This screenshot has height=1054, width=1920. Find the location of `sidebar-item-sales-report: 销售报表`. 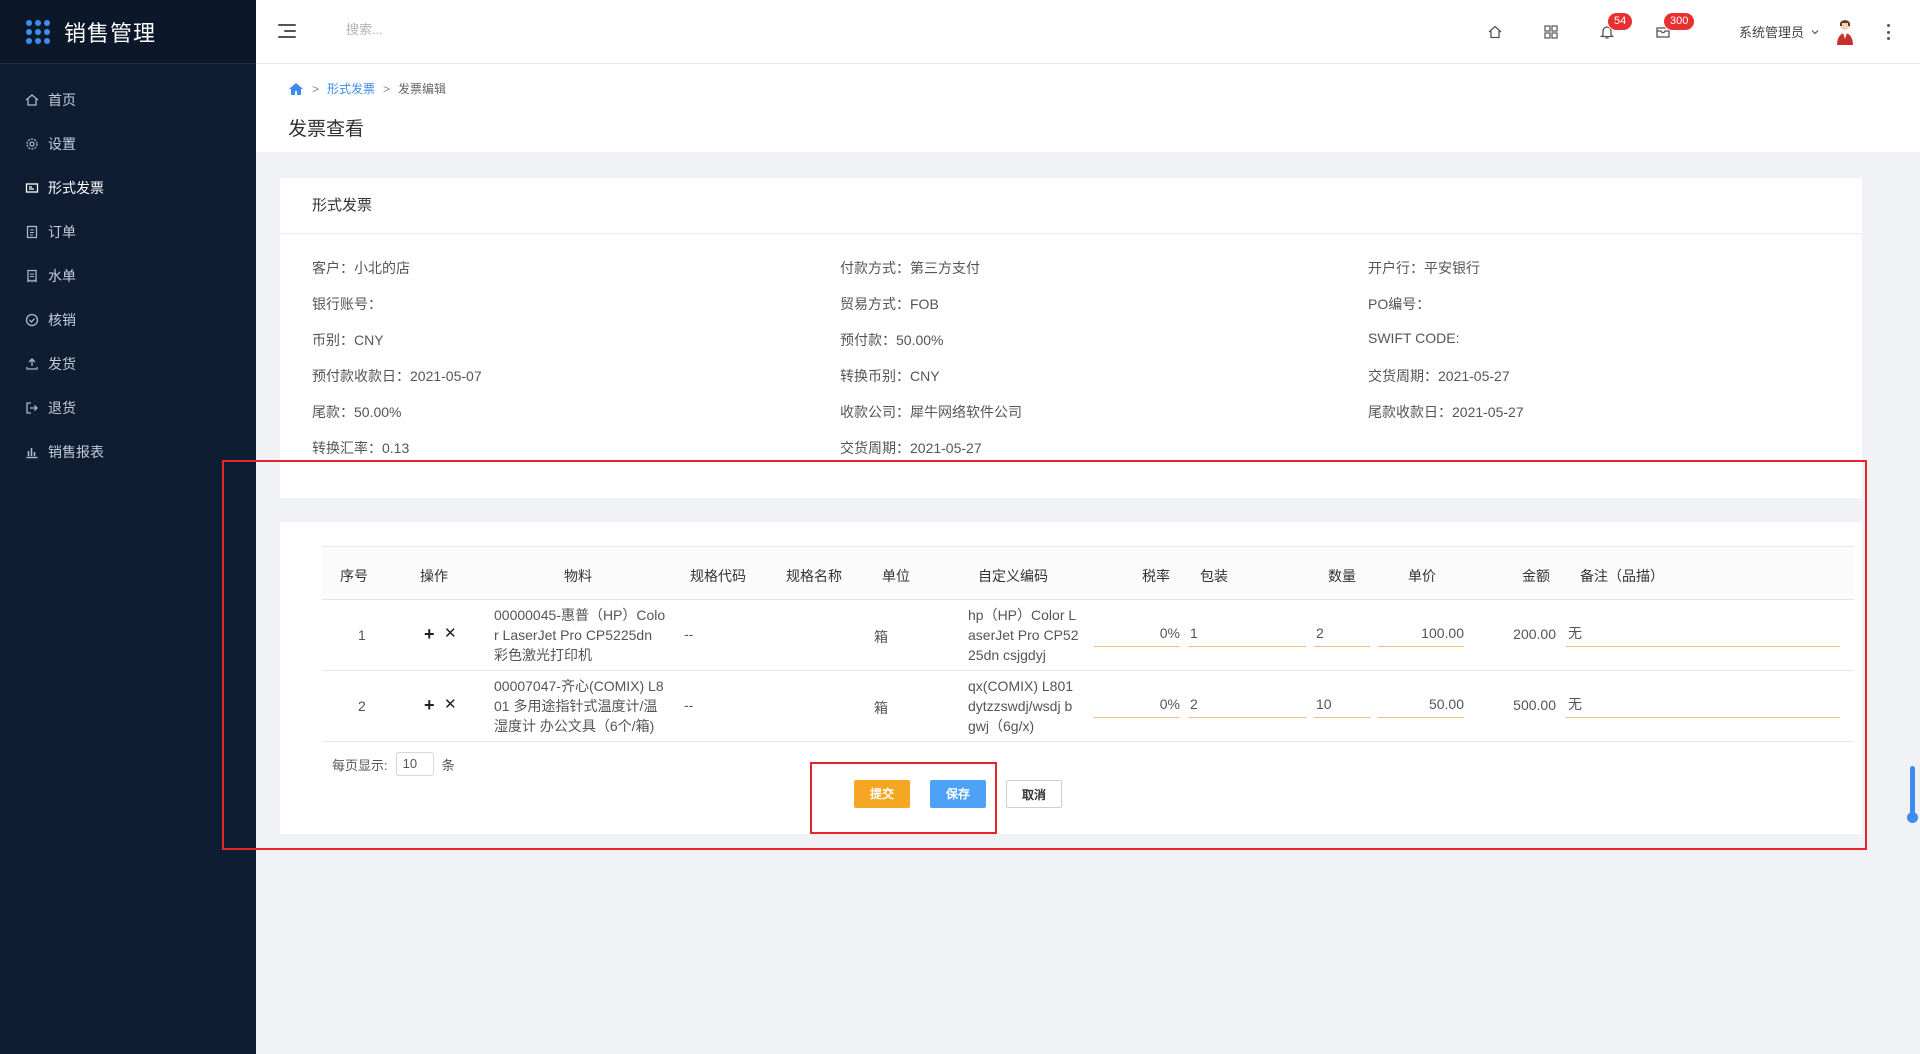

sidebar-item-sales-report: 销售报表 is located at coordinates (128, 452).